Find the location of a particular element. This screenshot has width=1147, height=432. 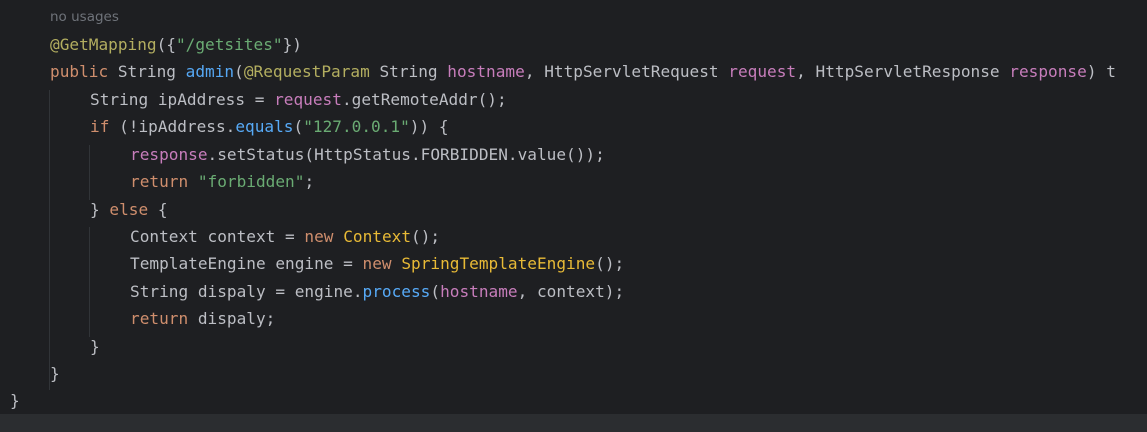

code-token: String dispaly = engine. is located at coordinates (246, 291).